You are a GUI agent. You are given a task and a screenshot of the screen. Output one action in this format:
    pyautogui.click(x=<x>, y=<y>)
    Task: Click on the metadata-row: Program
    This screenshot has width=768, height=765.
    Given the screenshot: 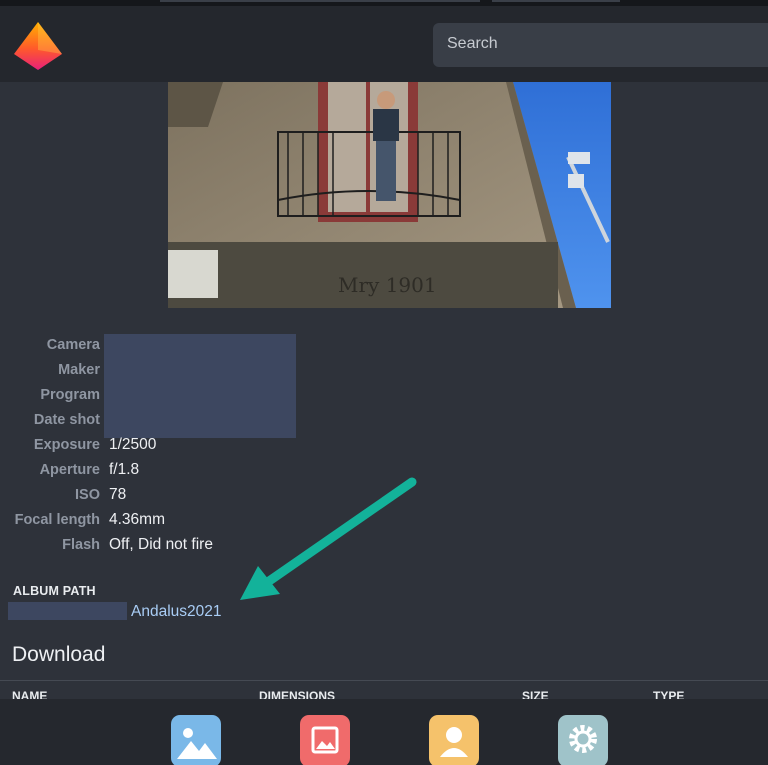 What is the action you would take?
    pyautogui.click(x=200, y=396)
    